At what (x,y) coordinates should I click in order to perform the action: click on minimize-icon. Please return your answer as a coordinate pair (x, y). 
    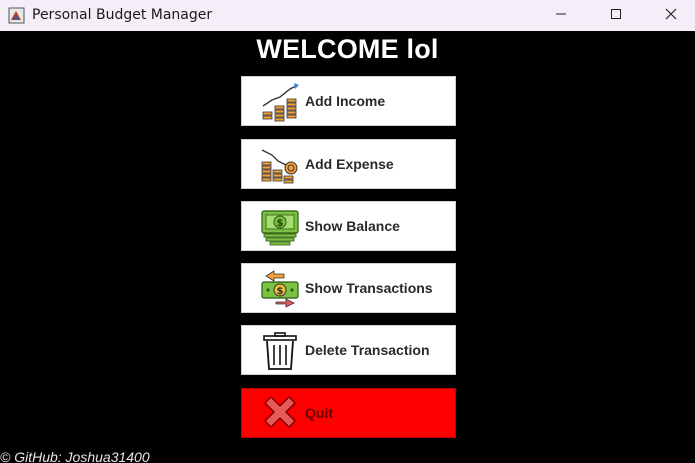
    Looking at the image, I should click on (561, 16).